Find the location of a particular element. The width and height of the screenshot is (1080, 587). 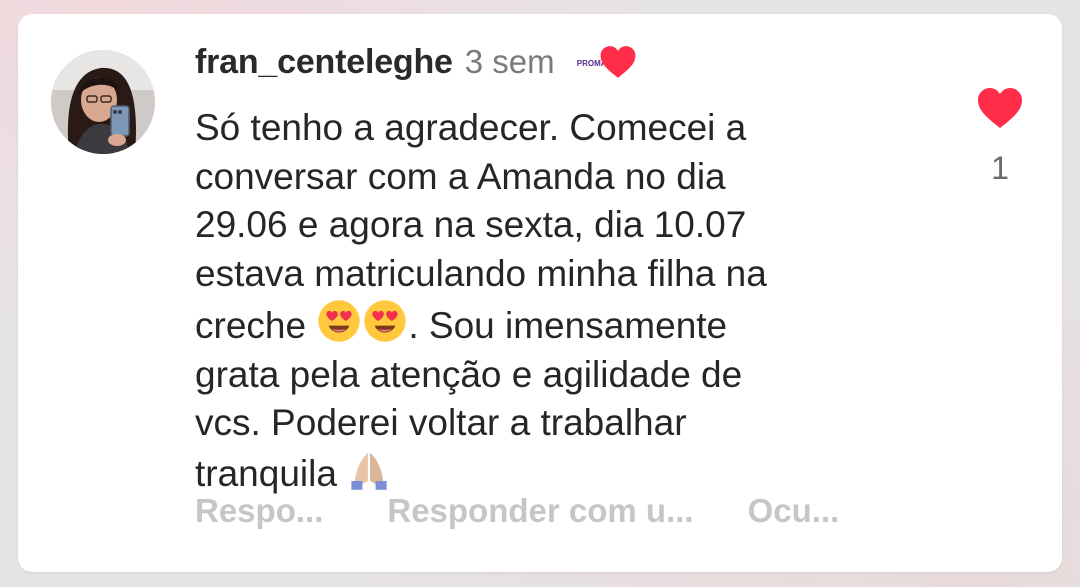

avatar is located at coordinates (103, 102).